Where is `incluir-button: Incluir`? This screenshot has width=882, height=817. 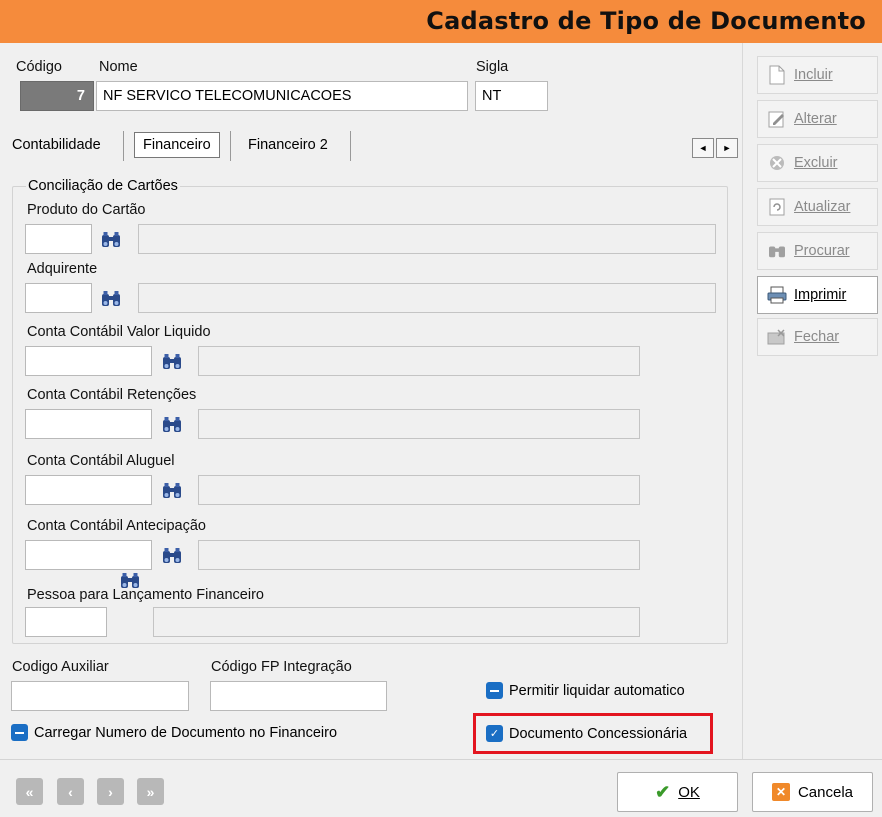
incluir-button: Incluir is located at coordinates (817, 75).